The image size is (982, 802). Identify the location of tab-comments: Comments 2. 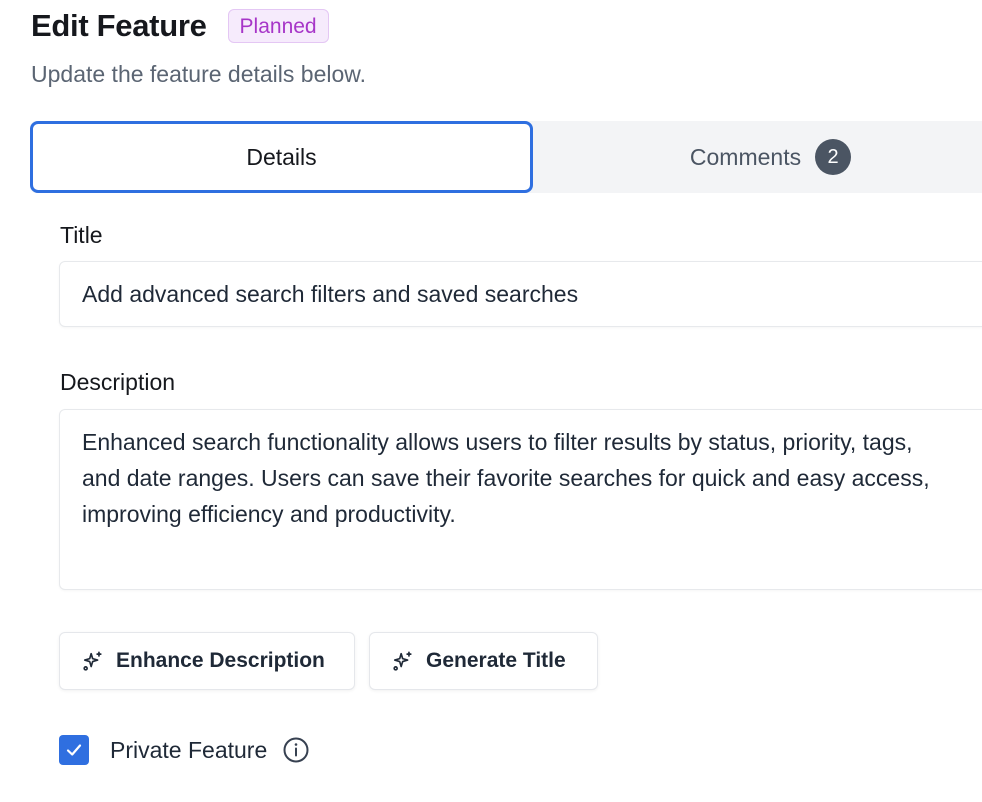
(757, 157).